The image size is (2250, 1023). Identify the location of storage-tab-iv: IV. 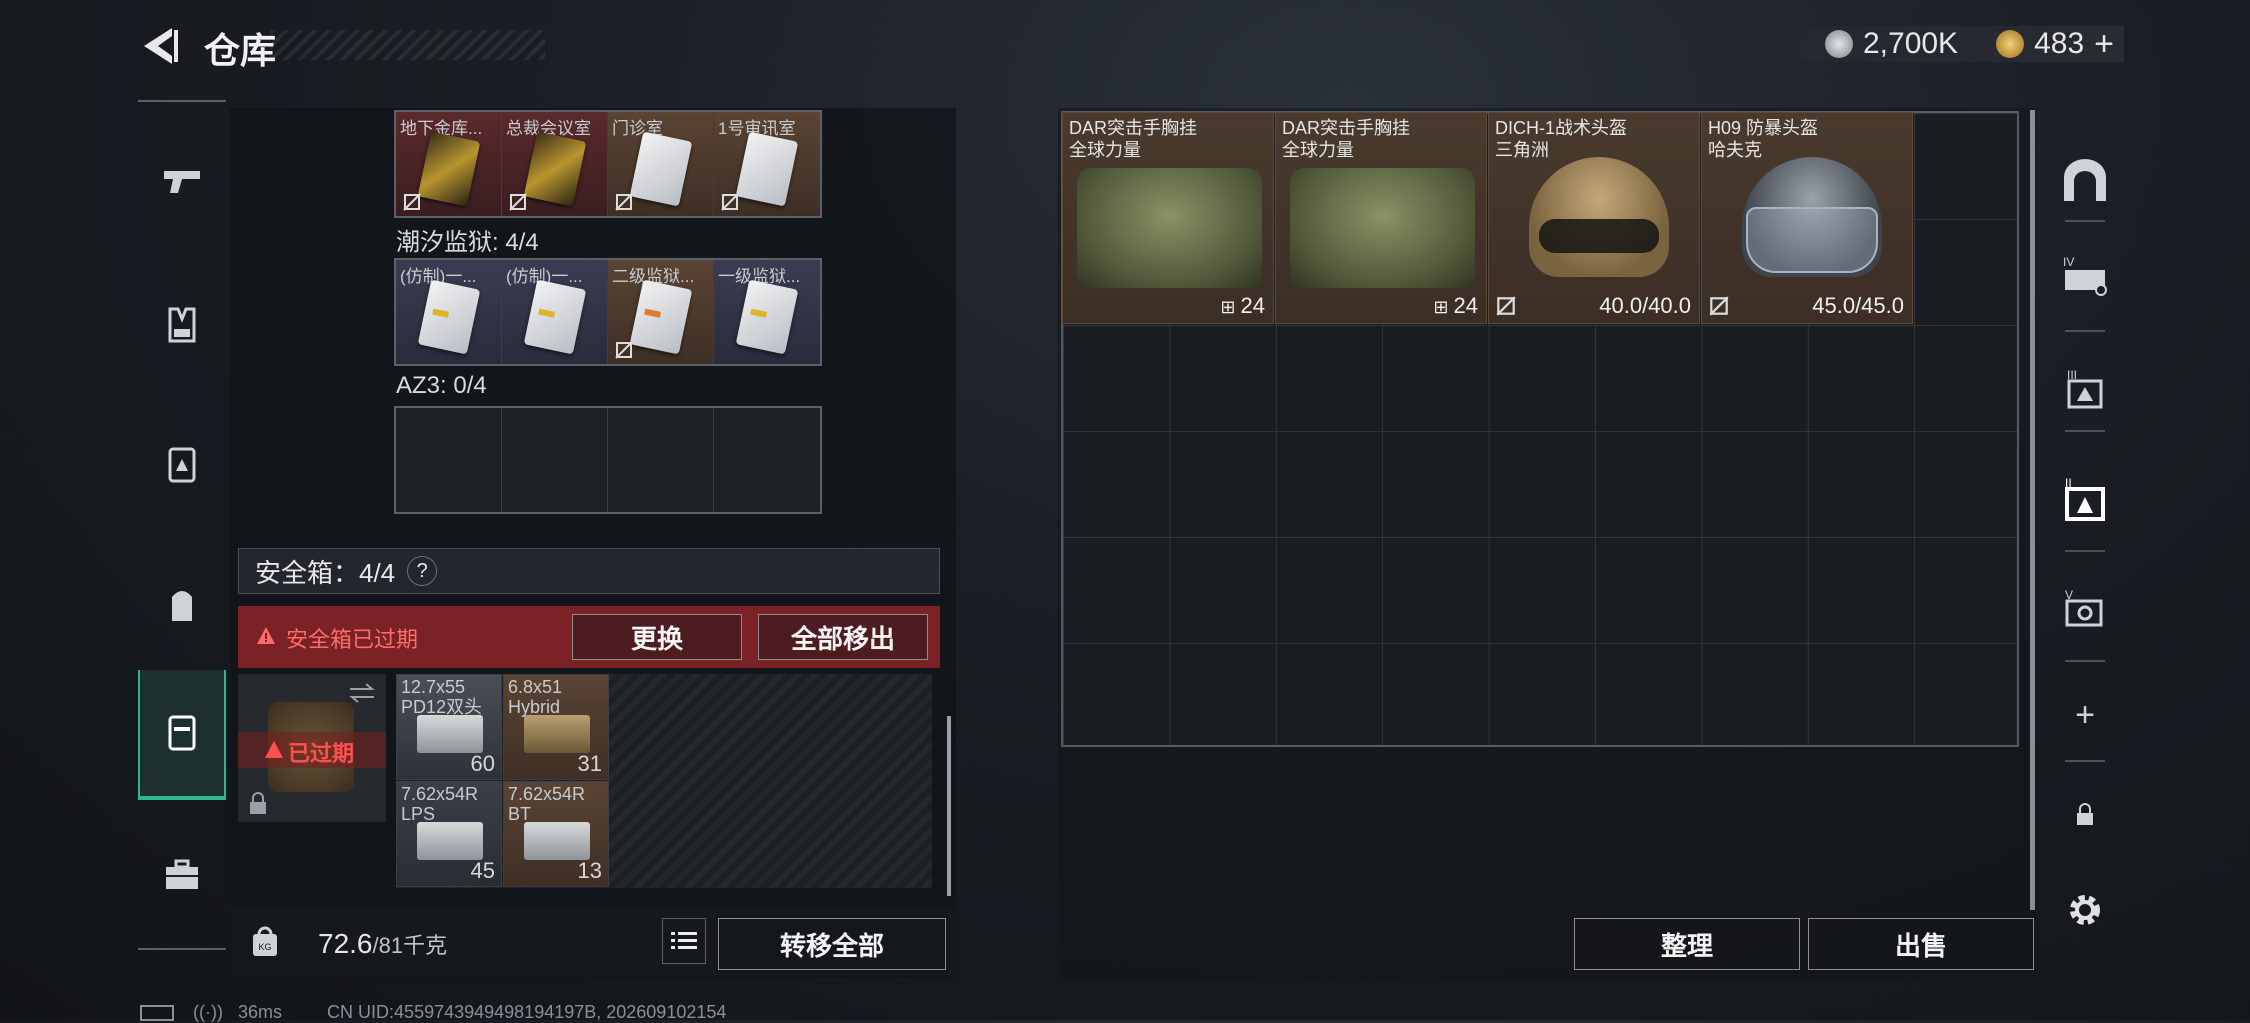
(2085, 275).